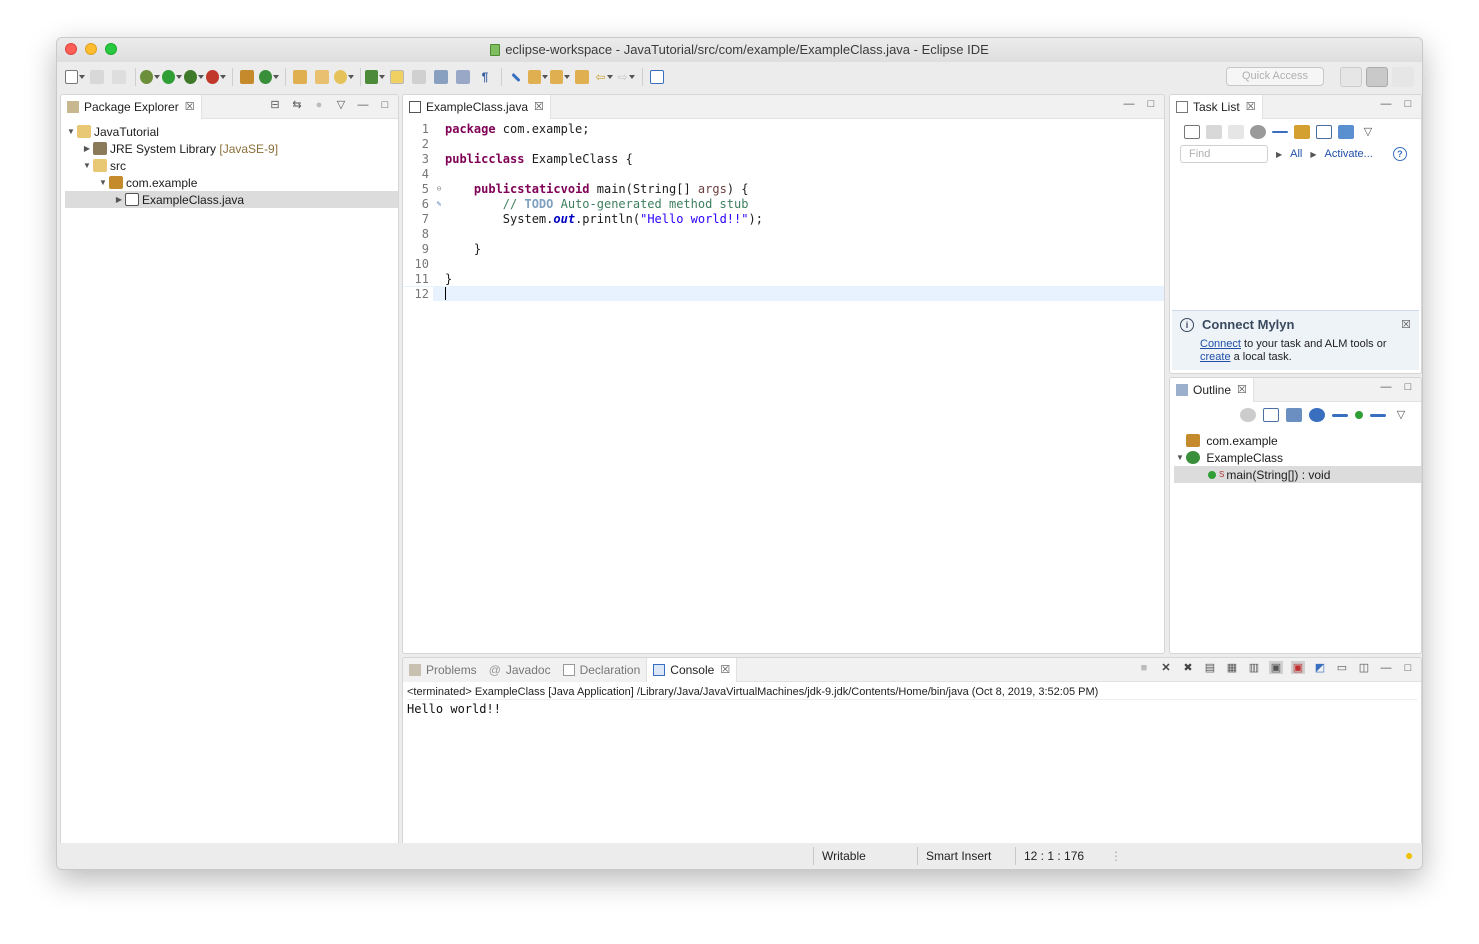  Describe the element at coordinates (119, 77) in the screenshot. I see `save-all-icon` at that location.